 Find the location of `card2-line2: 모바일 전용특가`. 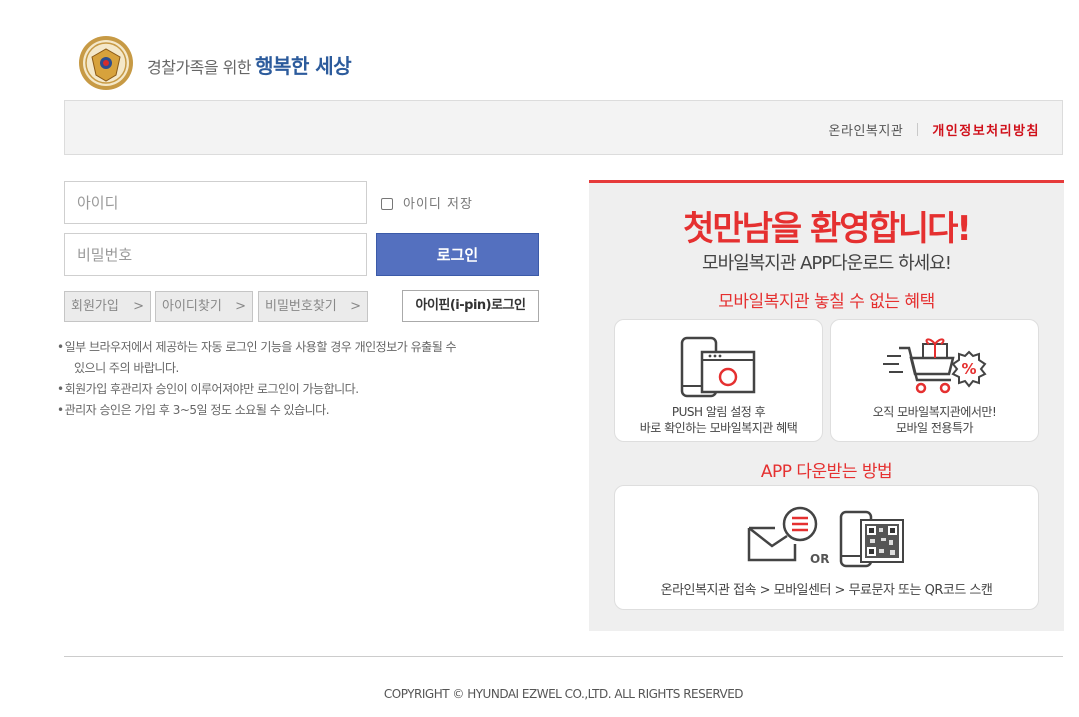

card2-line2: 모바일 전용특가 is located at coordinates (934, 428).